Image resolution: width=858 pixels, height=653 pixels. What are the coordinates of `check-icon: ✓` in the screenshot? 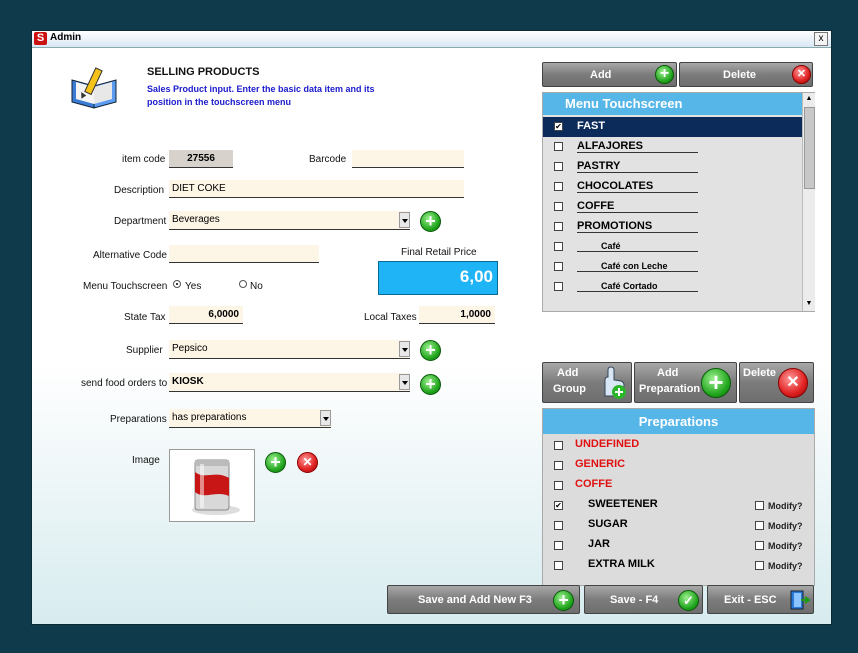 It's located at (688, 600).